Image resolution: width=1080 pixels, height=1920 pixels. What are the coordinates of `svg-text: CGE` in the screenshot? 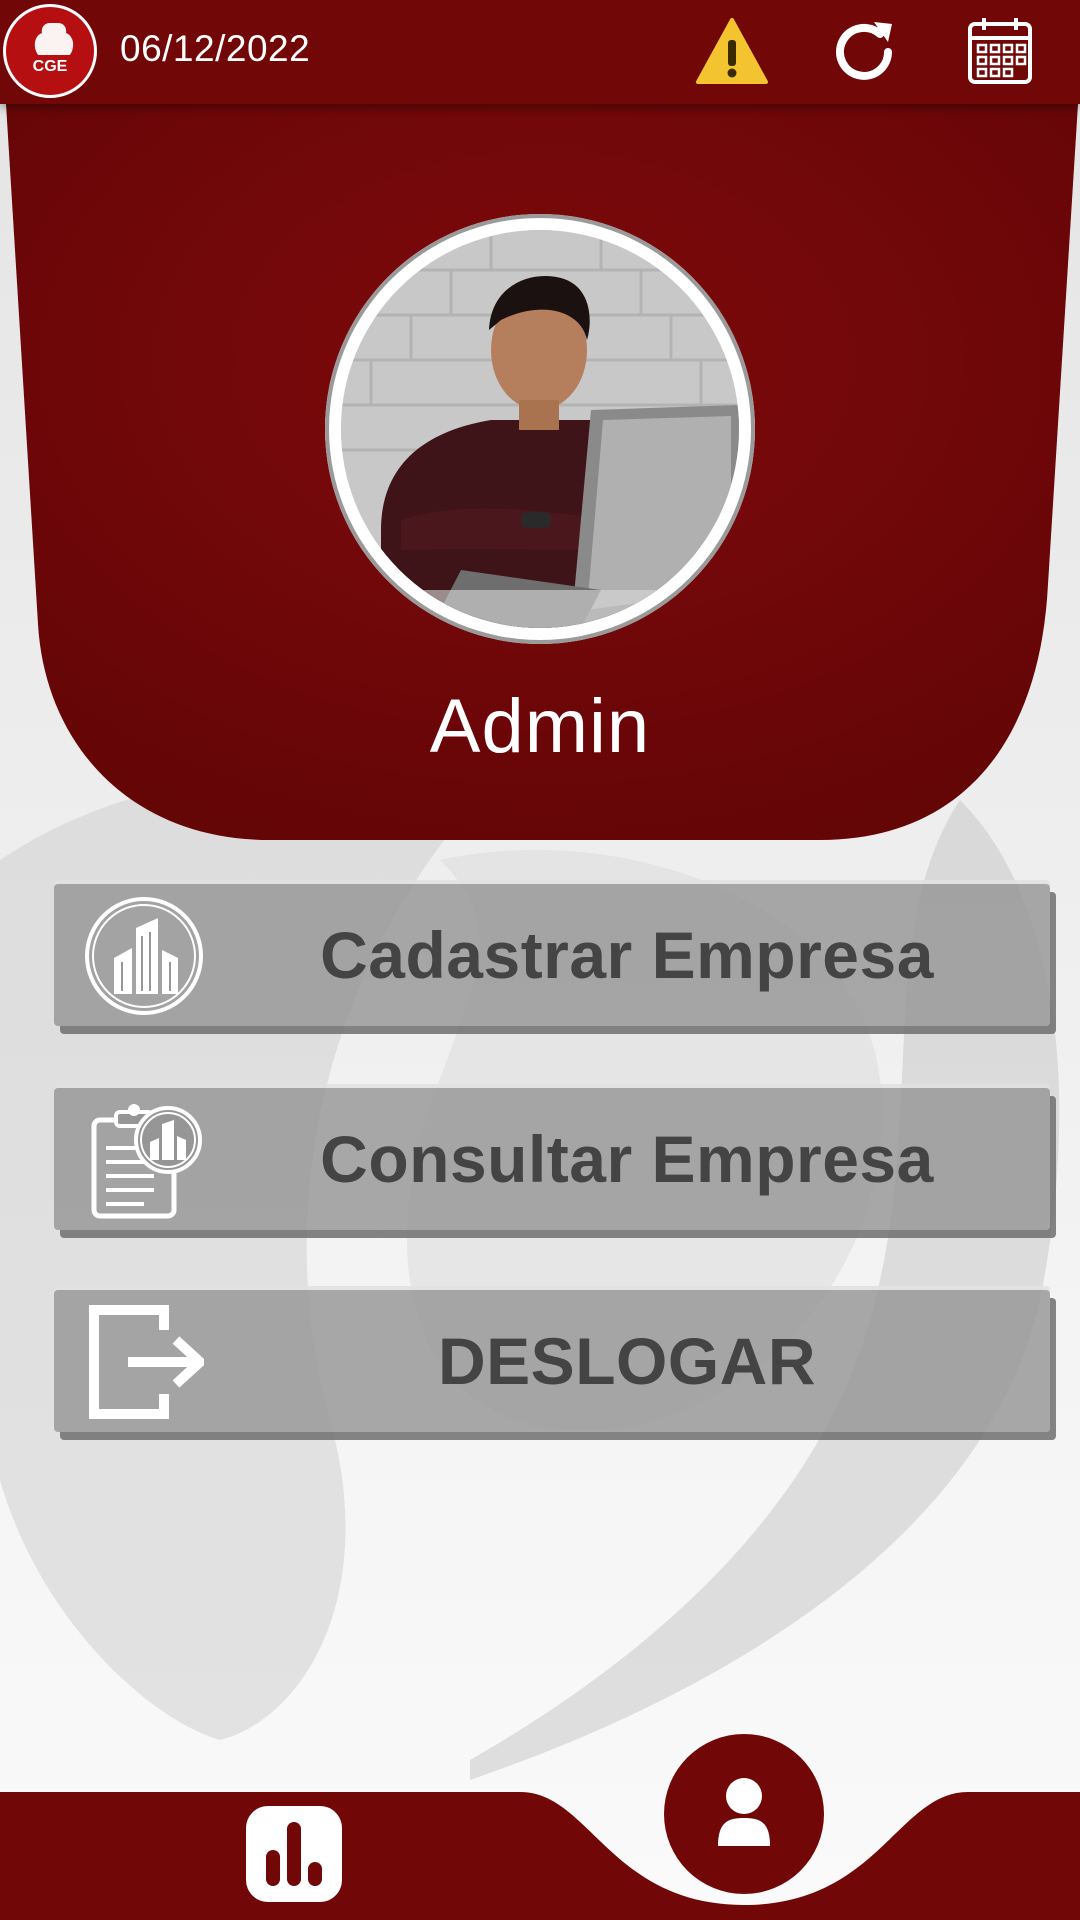 It's located at (50, 66).